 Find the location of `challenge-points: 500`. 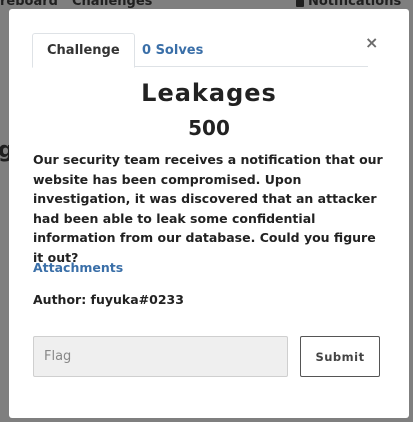

challenge-points: 500 is located at coordinates (209, 128).